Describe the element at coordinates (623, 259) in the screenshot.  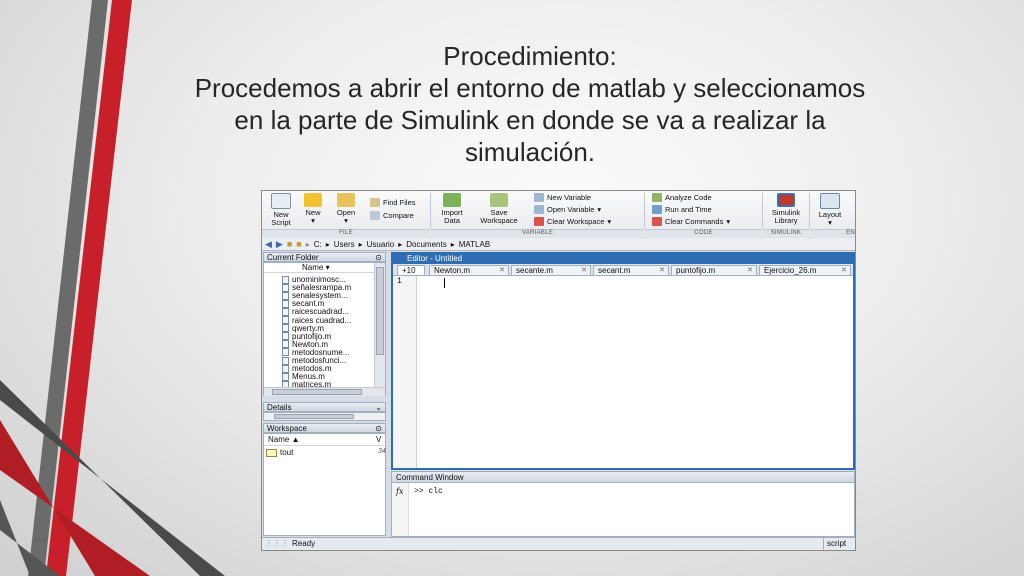
I see `editor-title: Editor - Untitled` at that location.